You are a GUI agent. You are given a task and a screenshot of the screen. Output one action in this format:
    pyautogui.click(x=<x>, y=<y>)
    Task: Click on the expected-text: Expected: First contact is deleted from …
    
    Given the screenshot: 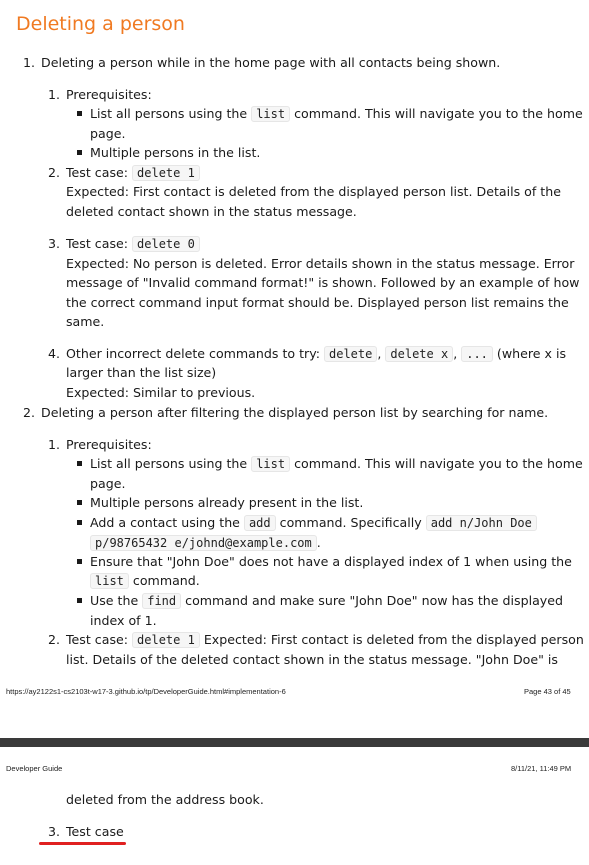 What is the action you would take?
    pyautogui.click(x=313, y=191)
    